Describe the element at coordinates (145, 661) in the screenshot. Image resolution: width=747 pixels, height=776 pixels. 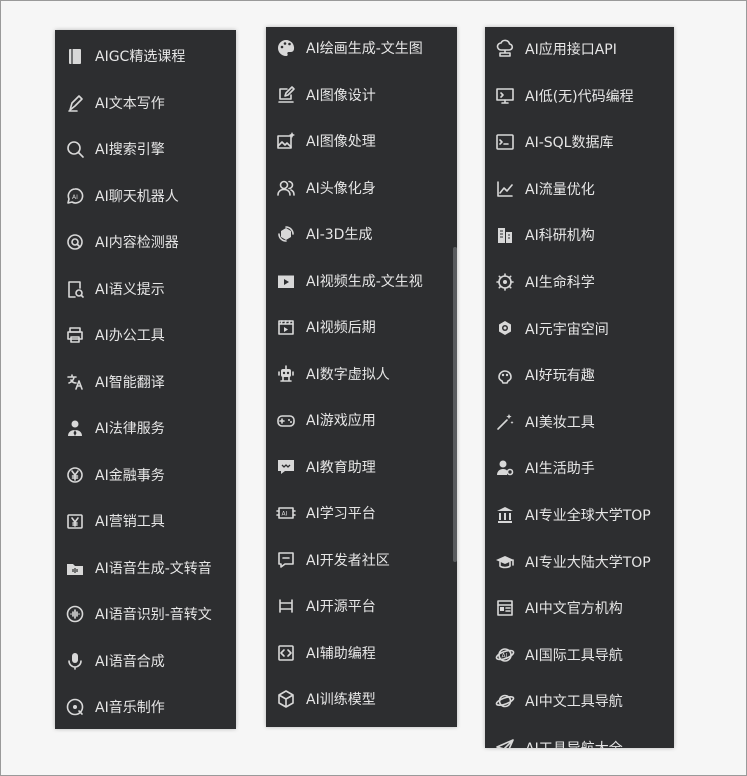
I see `nav-item: AI语音合成` at that location.